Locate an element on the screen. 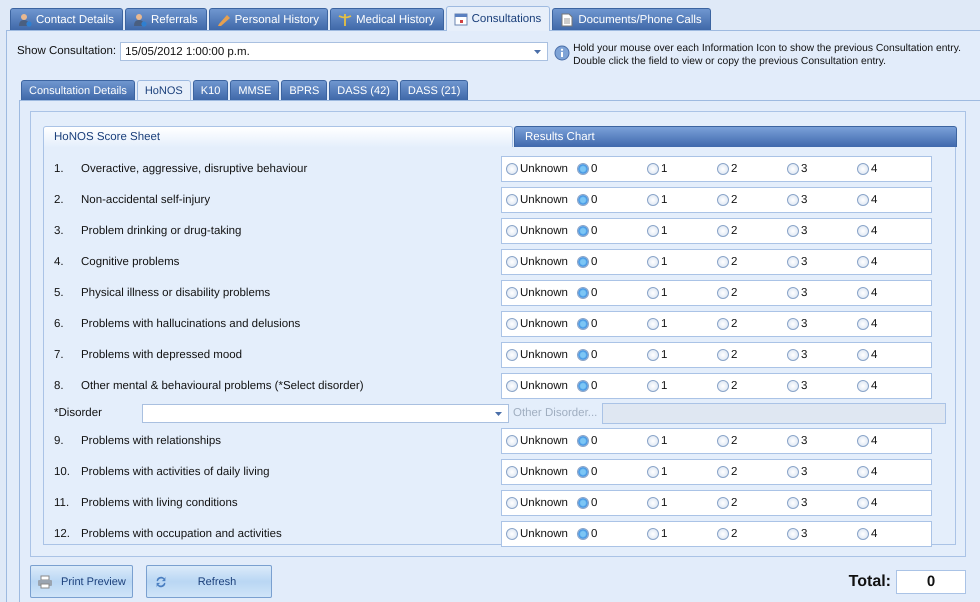 This screenshot has width=980, height=602. main-tab: Medical History is located at coordinates (387, 19).